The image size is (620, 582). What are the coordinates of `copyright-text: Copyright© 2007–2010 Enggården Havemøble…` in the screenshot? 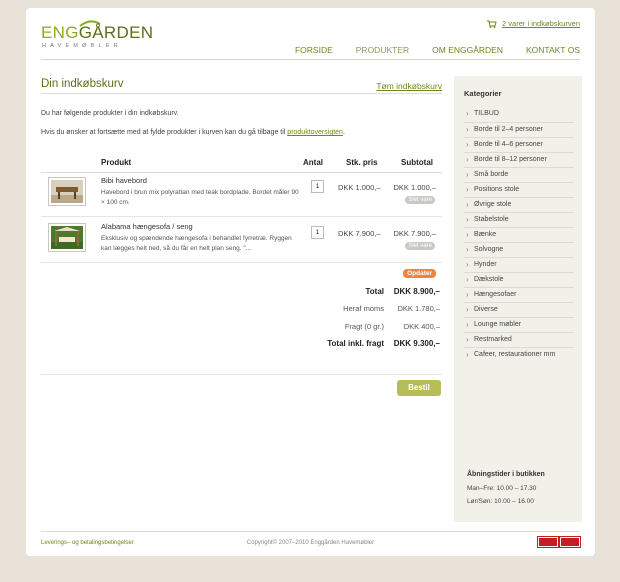 It's located at (310, 543).